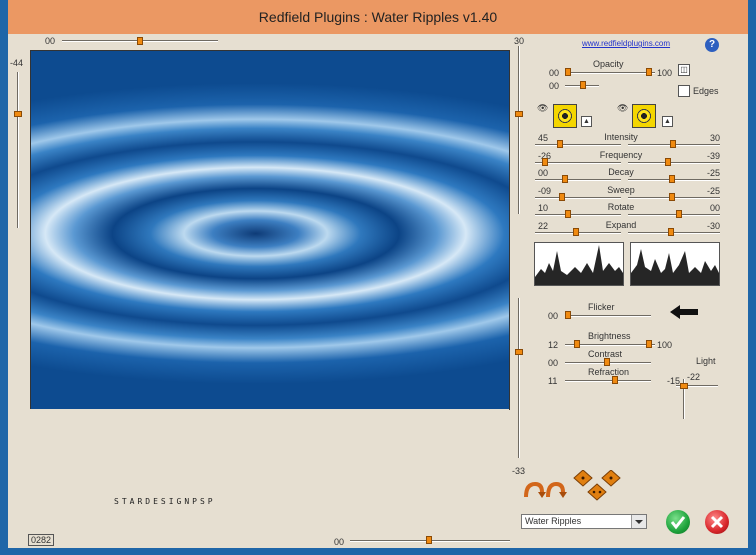 The width and height of the screenshot is (756, 555). What do you see at coordinates (621, 137) in the screenshot?
I see `param-label: Intensity` at bounding box center [621, 137].